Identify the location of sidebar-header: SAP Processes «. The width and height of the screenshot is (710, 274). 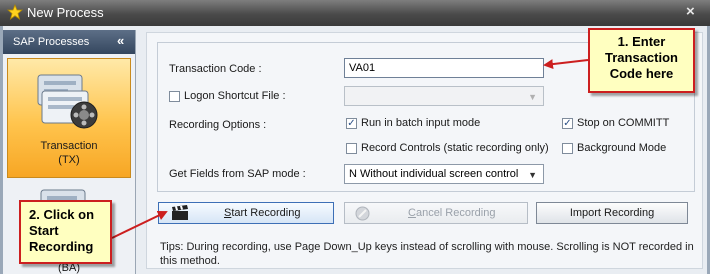
(69, 42).